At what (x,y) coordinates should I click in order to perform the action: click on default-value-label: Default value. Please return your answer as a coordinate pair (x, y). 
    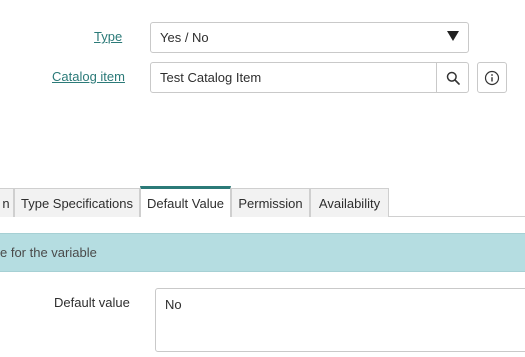
    Looking at the image, I should click on (92, 302).